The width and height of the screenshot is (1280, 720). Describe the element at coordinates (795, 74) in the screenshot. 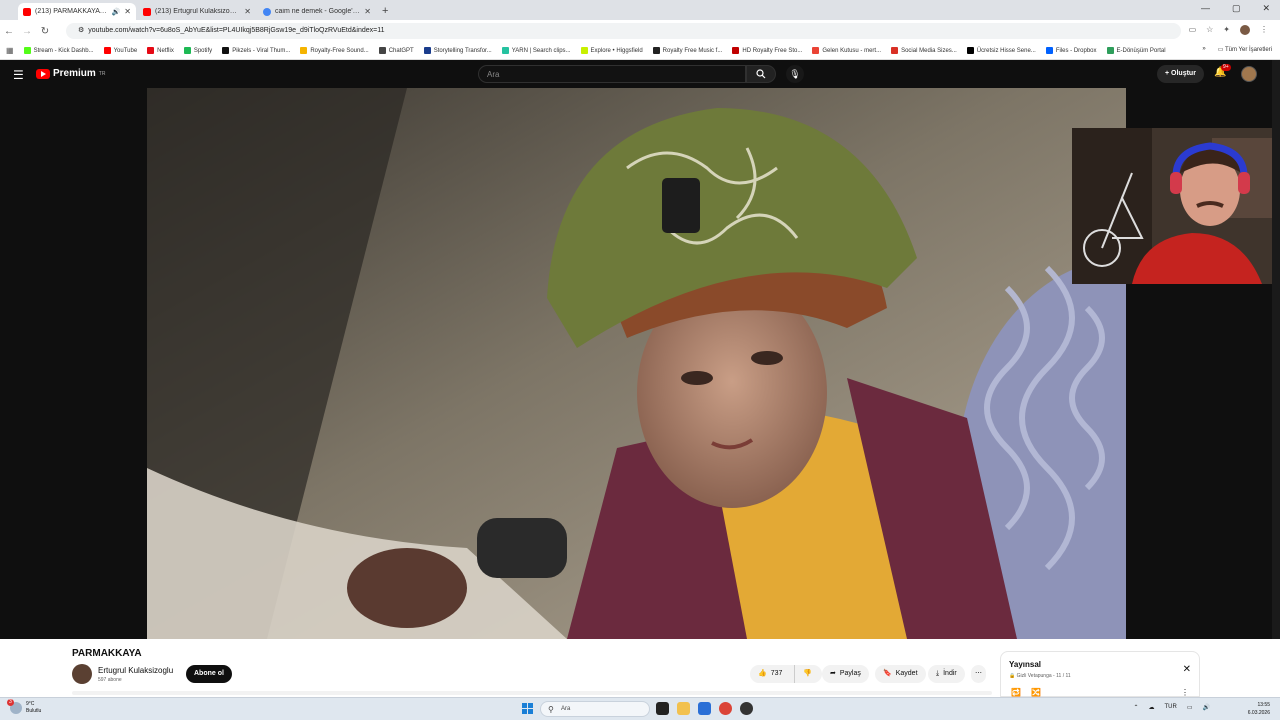

I see `voice-search-mic-icon: 🎙` at that location.